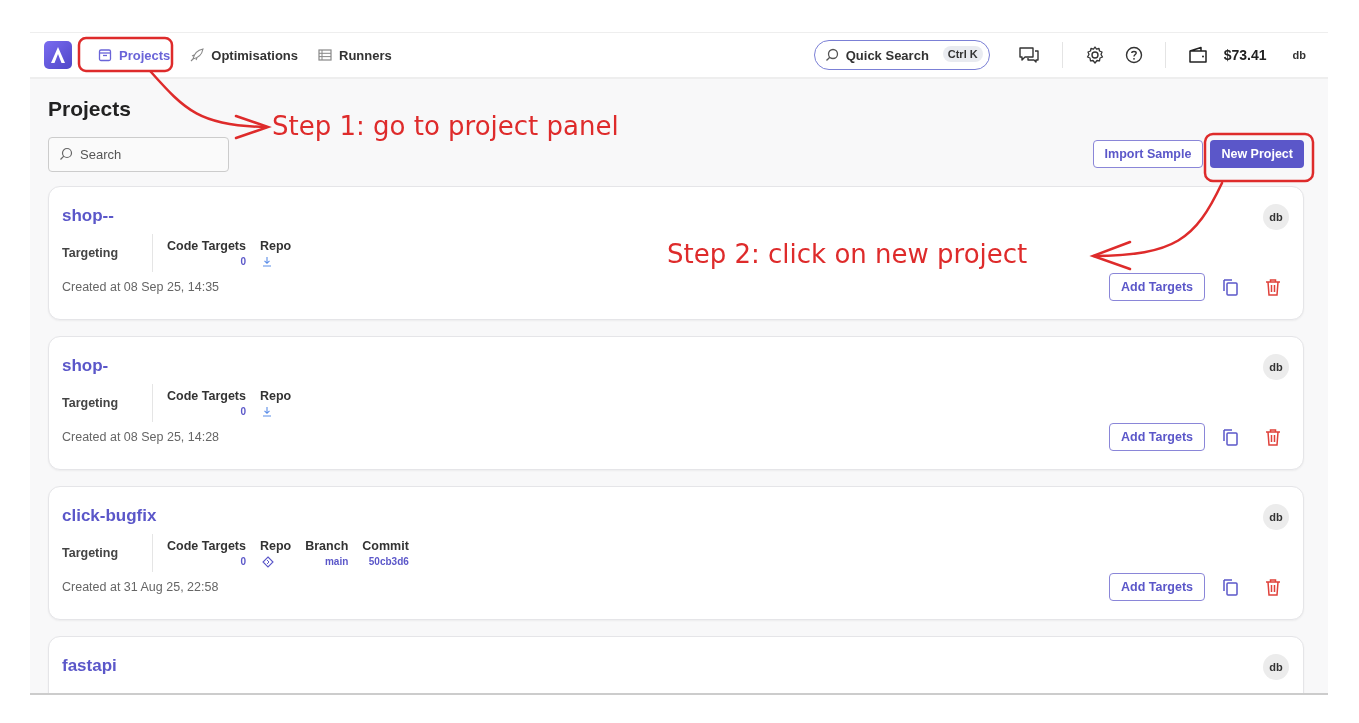 Image resolution: width=1359 pixels, height=723 pixels. I want to click on balance-amount: $73.41, so click(1245, 55).